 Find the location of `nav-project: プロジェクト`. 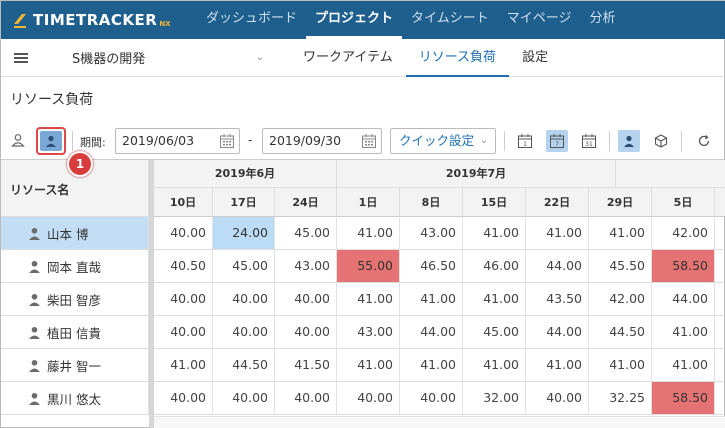

nav-project: プロジェクト is located at coordinates (354, 20).